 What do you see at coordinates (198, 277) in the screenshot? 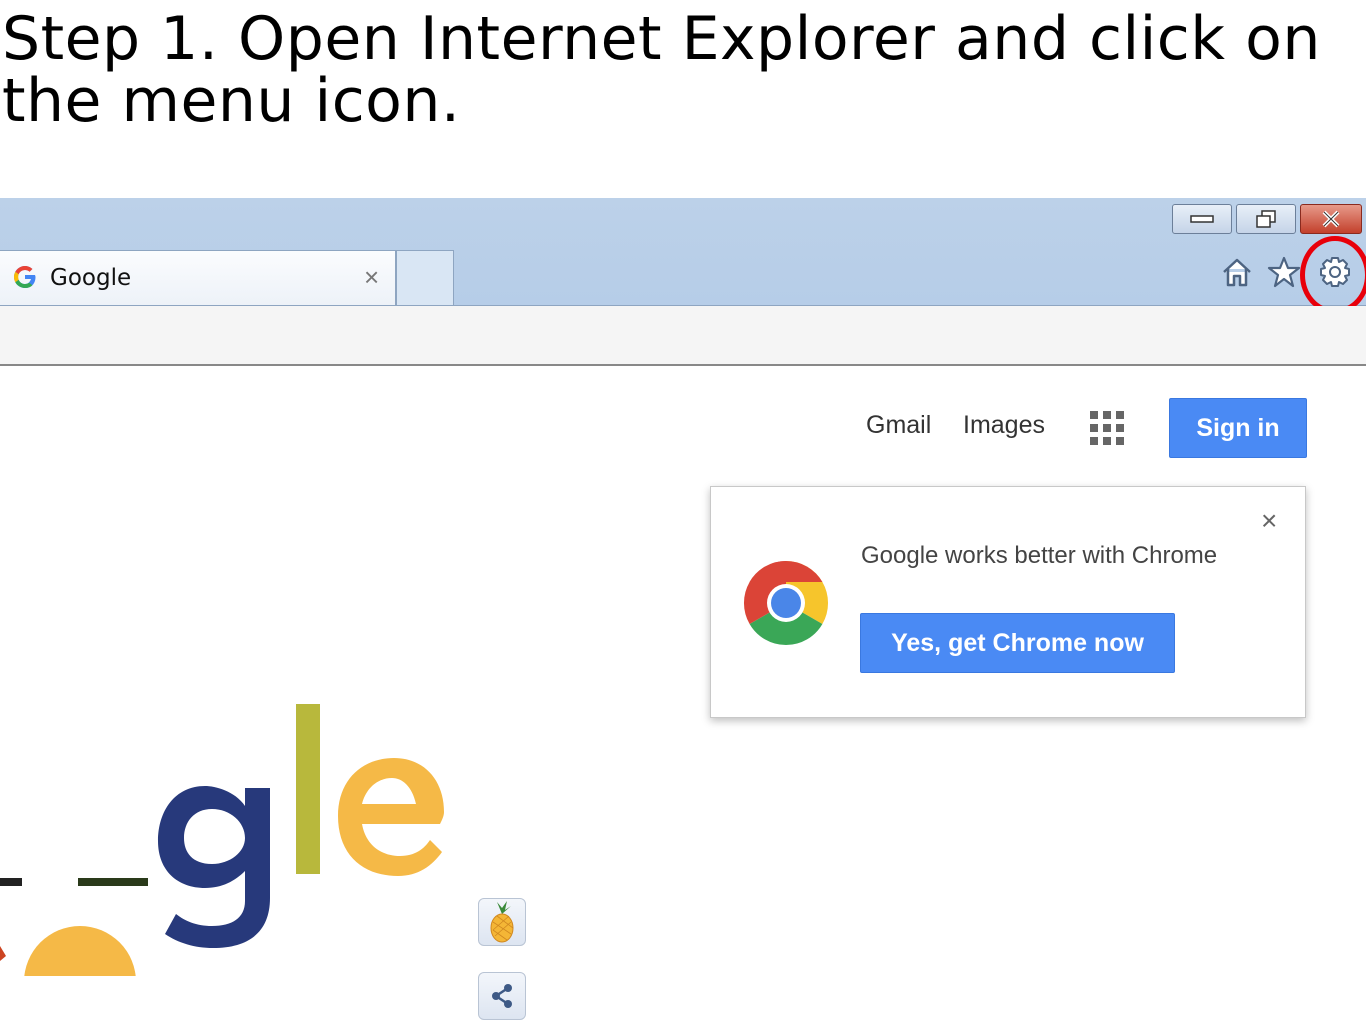
I see `tab-google: Google ×` at bounding box center [198, 277].